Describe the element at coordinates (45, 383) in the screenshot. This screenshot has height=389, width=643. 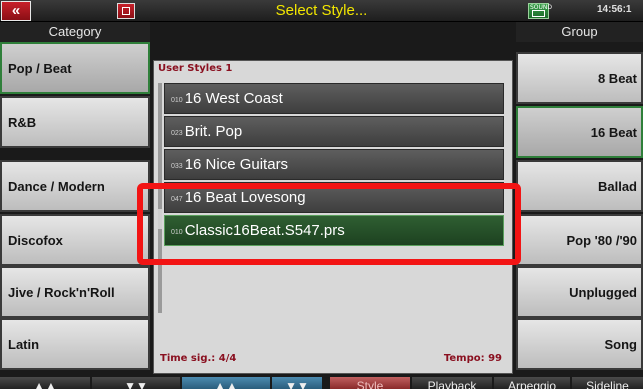
I see `page-up-button: ▲▲` at that location.